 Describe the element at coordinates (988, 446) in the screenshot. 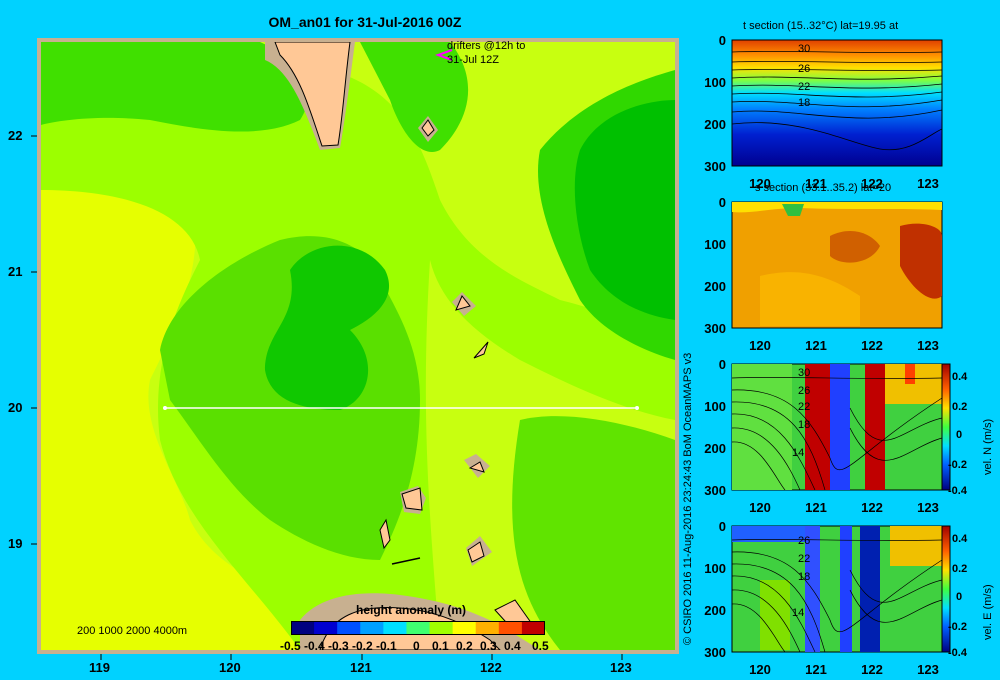

I see `vel-n-label: vel. N (m/s)` at that location.